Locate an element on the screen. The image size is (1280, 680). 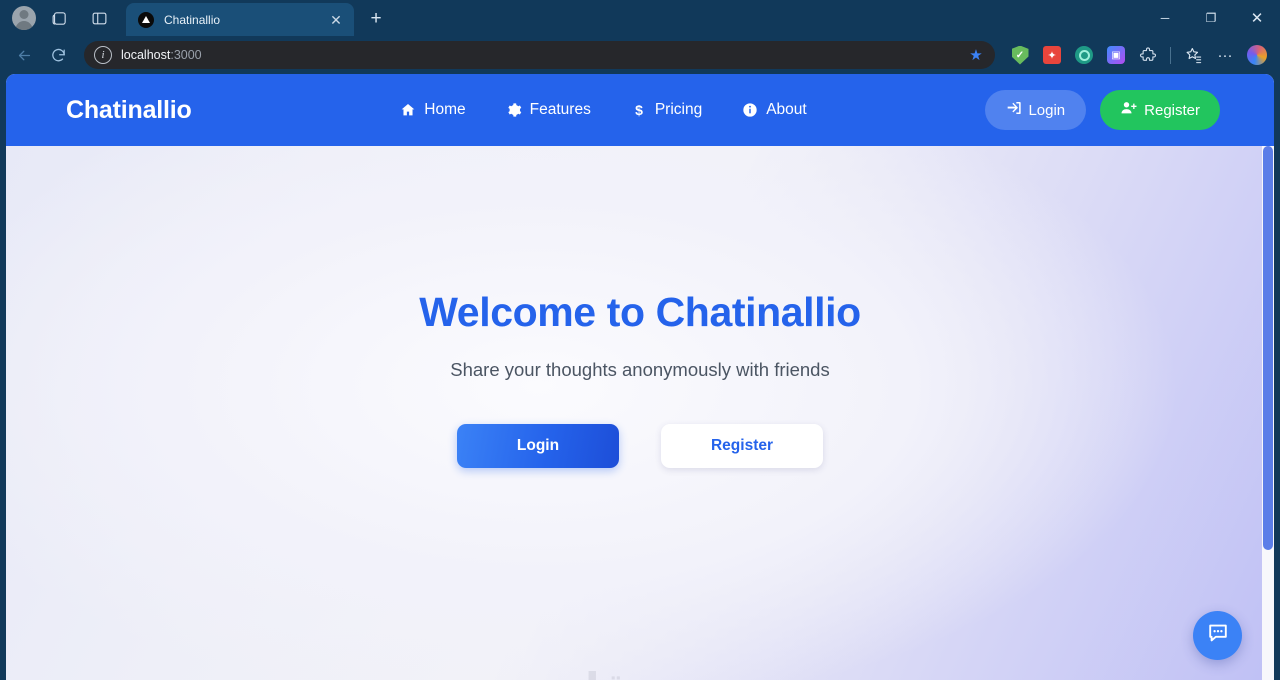
page-scrollbar is located at coordinates (1268, 413).